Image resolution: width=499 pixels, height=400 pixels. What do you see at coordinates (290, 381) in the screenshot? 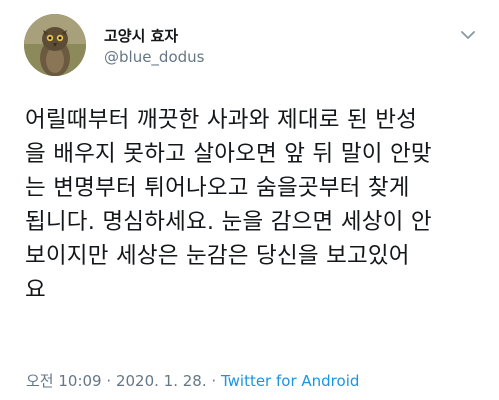
I see `tweet-source-link: Twitter for Android` at bounding box center [290, 381].